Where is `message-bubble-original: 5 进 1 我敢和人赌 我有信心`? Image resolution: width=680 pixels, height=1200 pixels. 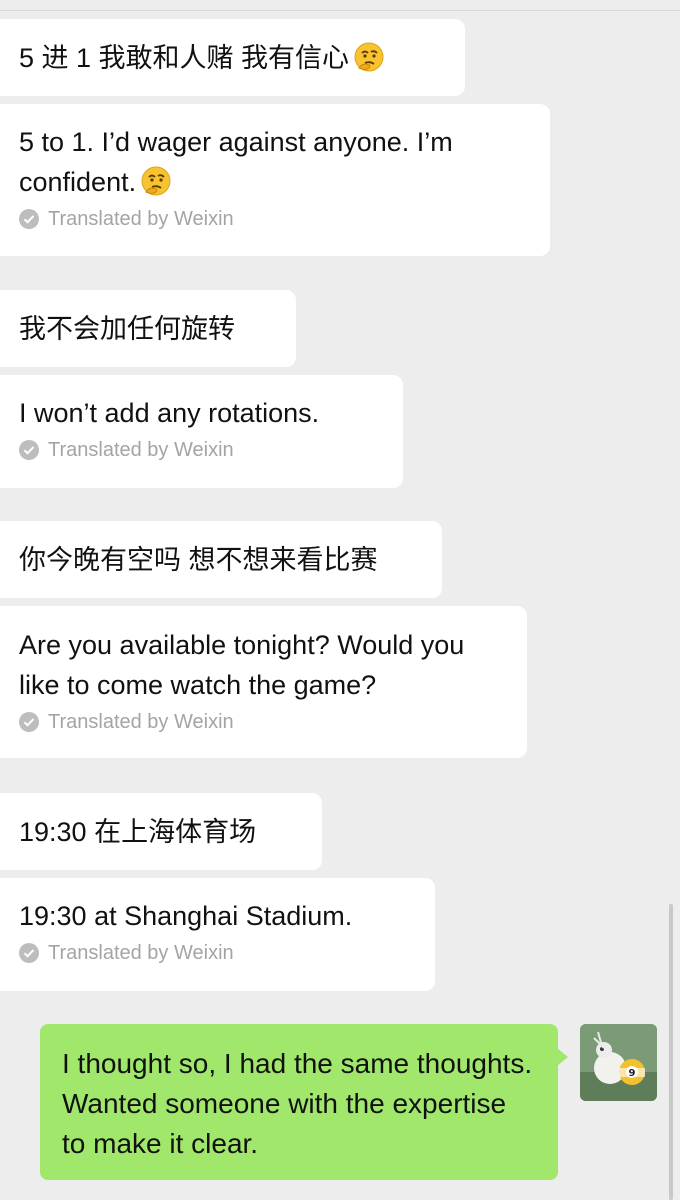
message-bubble-original: 5 进 1 我敢和人赌 我有信心 is located at coordinates (232, 57).